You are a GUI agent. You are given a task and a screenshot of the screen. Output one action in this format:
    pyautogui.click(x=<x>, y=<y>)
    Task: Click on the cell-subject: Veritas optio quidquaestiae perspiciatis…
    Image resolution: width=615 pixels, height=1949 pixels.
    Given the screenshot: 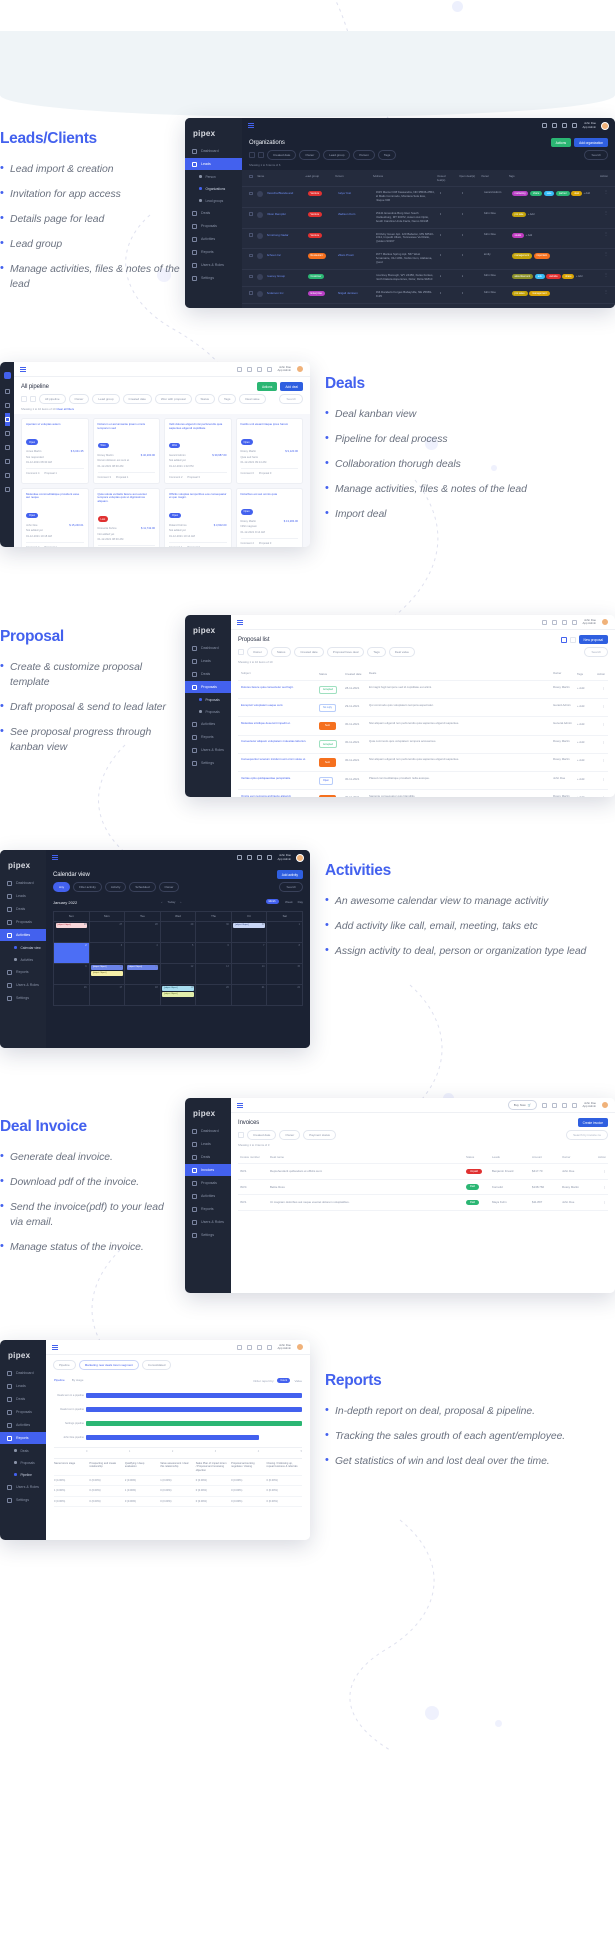 What is the action you would take?
    pyautogui.click(x=280, y=778)
    